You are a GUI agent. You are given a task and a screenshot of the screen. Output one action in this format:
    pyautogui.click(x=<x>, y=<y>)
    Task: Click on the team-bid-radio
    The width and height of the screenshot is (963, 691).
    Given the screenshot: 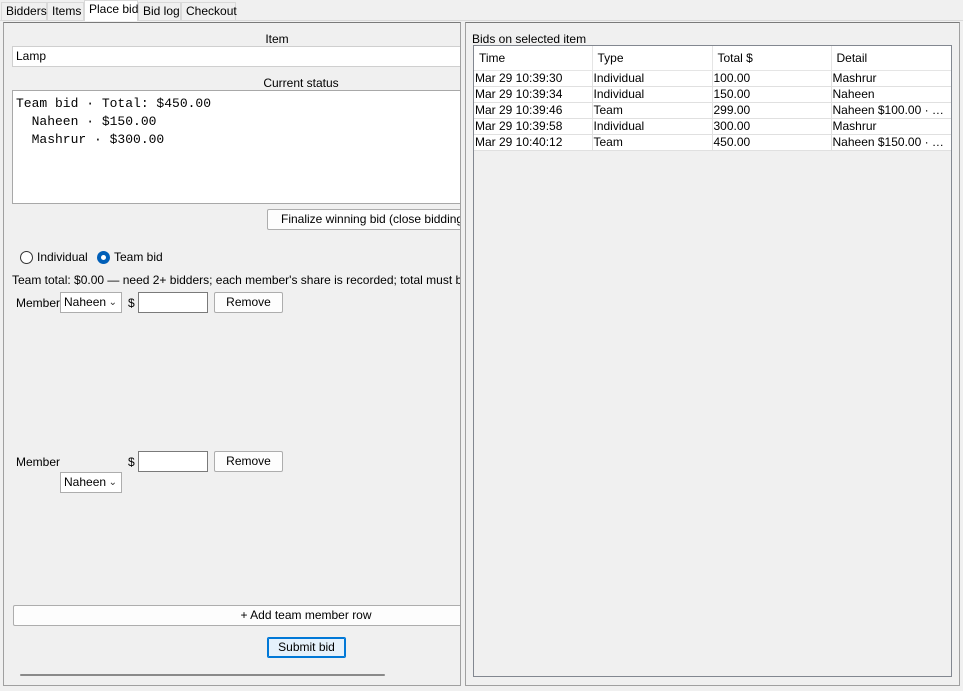 What is the action you would take?
    pyautogui.click(x=103, y=257)
    